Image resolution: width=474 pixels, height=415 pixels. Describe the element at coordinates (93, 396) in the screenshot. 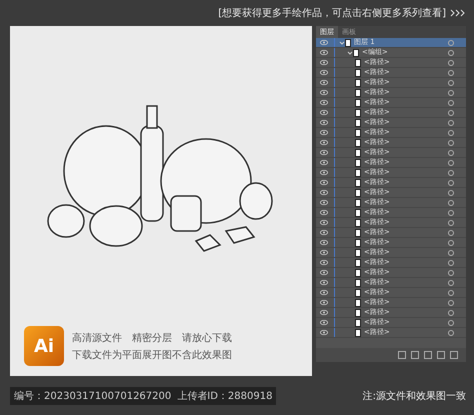

I see `file-id-text: 编号：20230317100701267200` at that location.